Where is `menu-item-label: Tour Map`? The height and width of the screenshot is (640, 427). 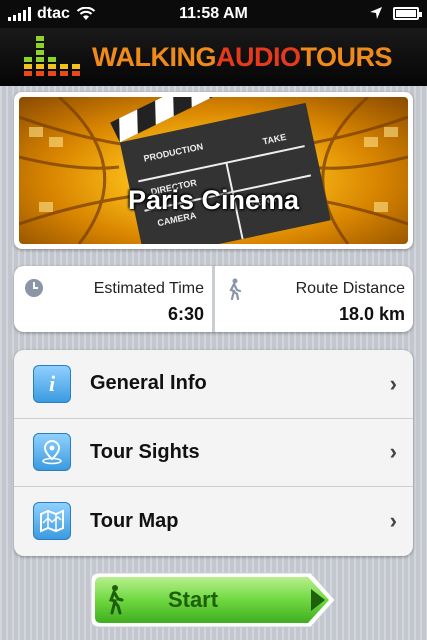 menu-item-label: Tour Map is located at coordinates (134, 520).